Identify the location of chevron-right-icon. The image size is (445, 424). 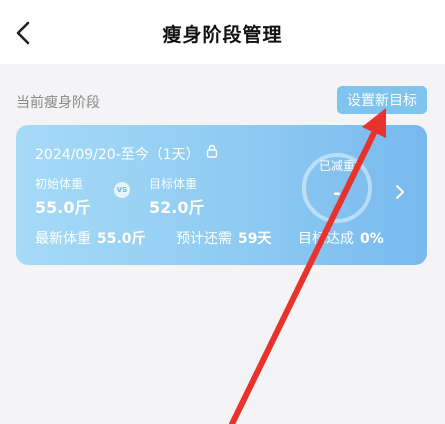
(400, 192).